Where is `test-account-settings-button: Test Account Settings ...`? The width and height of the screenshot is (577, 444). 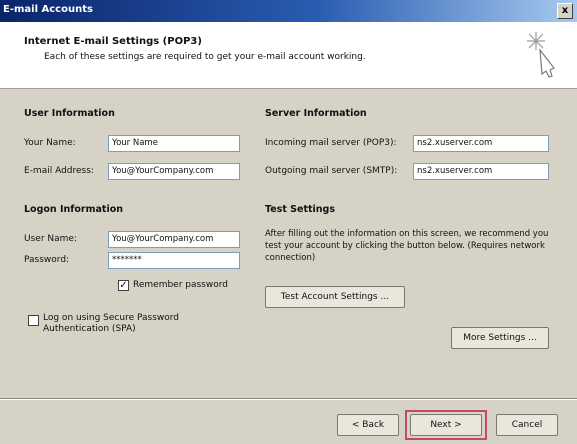 test-account-settings-button: Test Account Settings ... is located at coordinates (335, 297).